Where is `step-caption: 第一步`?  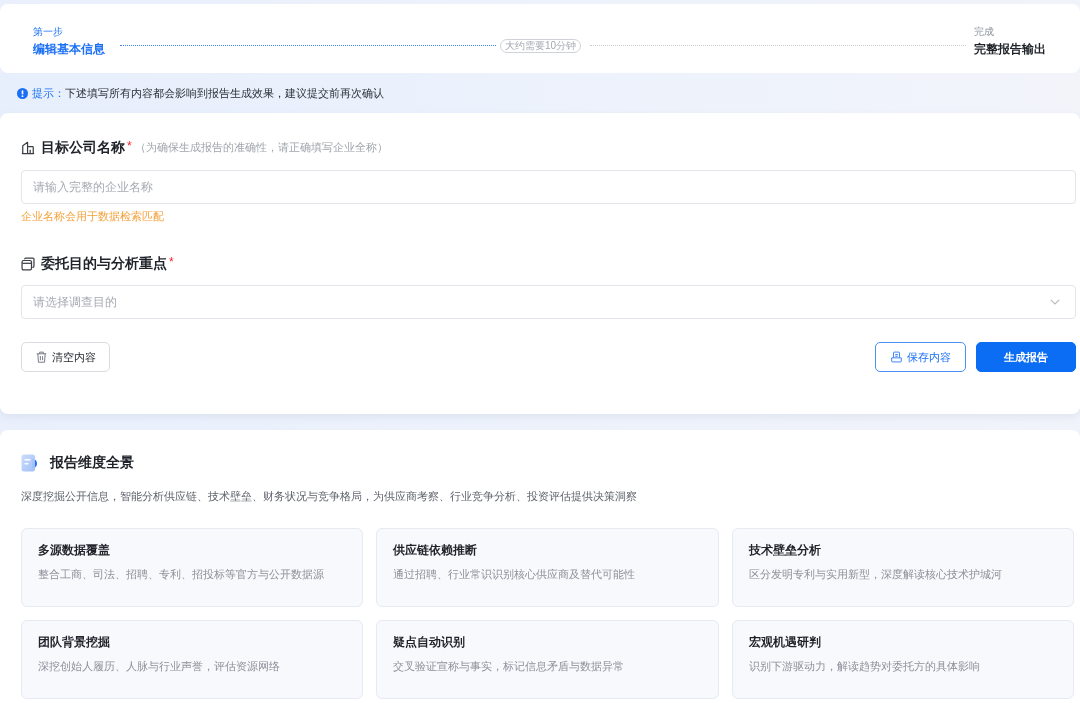
step-caption: 第一步 is located at coordinates (48, 31).